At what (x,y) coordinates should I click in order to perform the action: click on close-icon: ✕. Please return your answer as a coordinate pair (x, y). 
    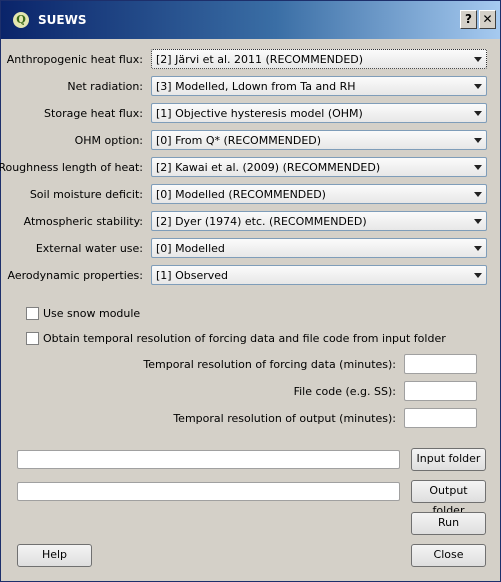
    Looking at the image, I should click on (487, 19).